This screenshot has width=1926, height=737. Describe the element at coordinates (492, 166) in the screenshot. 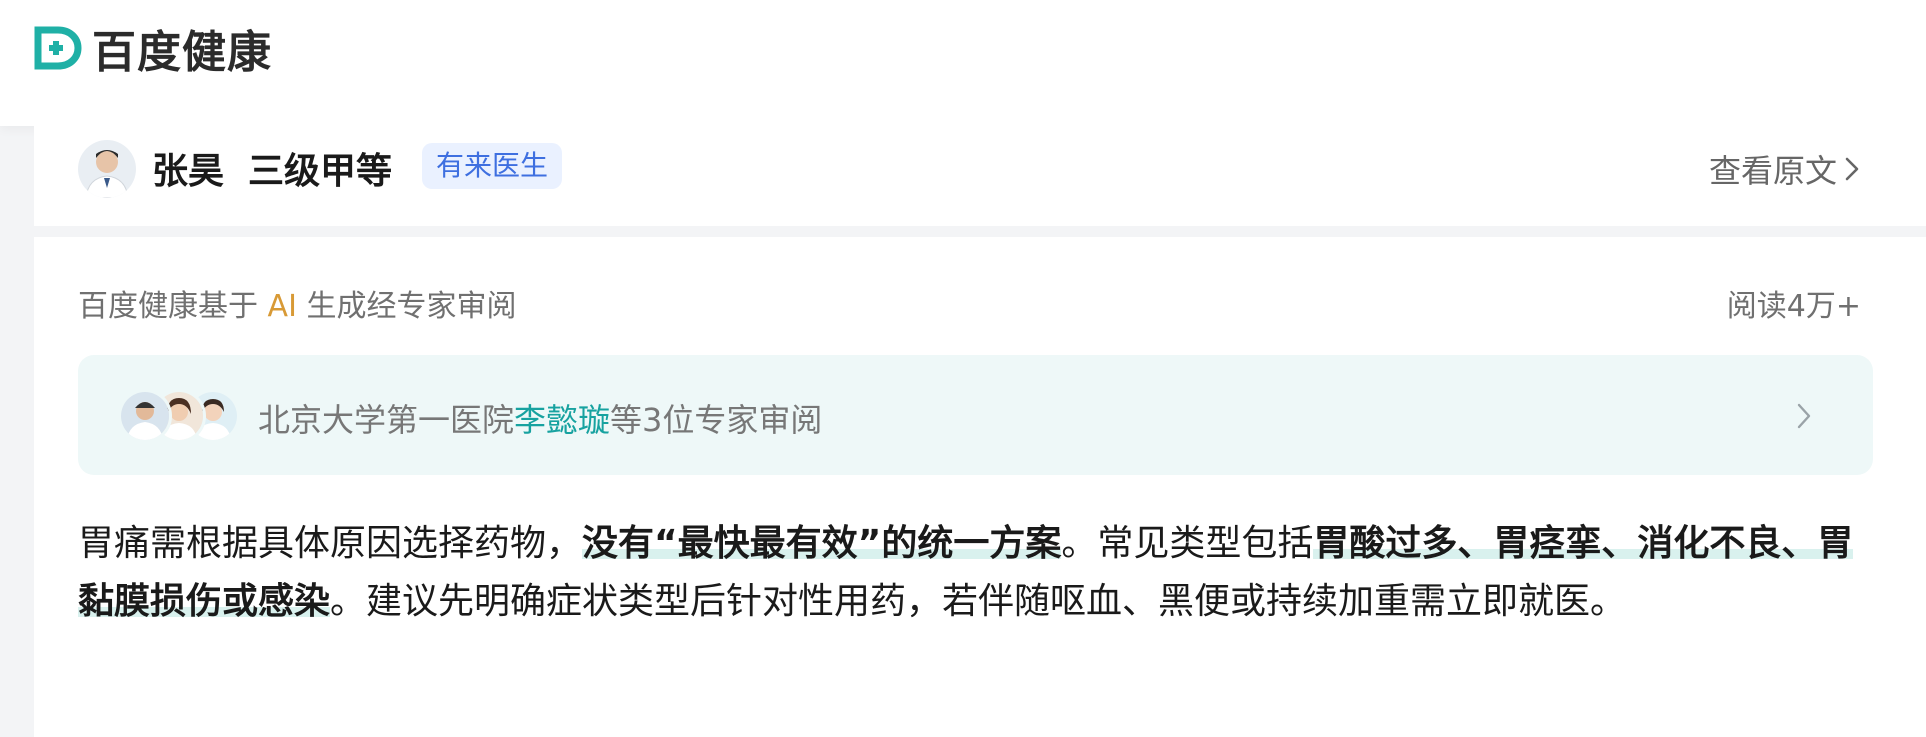

I see `source-badge: 有来医生` at that location.